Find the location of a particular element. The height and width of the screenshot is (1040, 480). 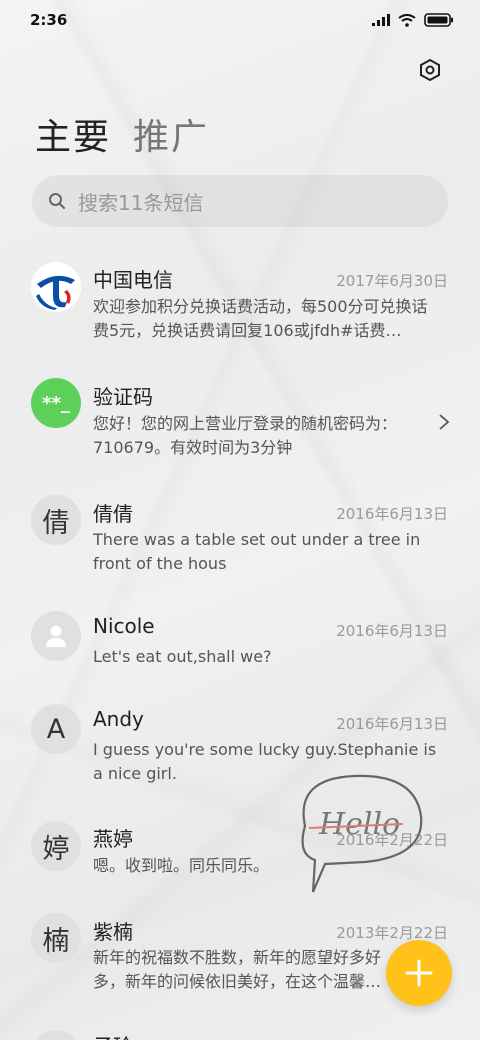

hello-speech-bubble-doodle: Hello is located at coordinates (362, 833).